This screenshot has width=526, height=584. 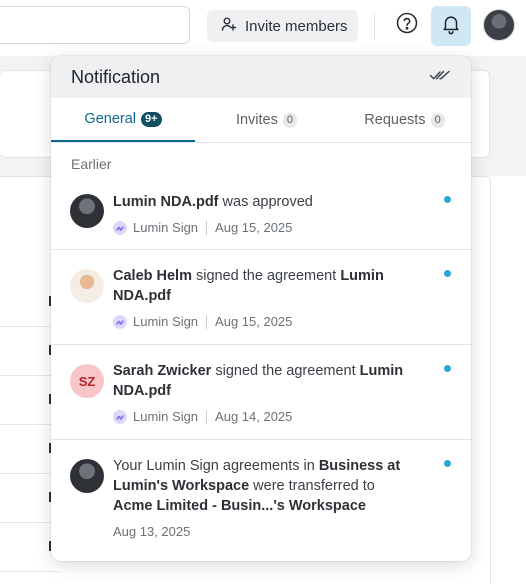 What do you see at coordinates (254, 416) in the screenshot?
I see `notification-date: Aug 14, 2025` at bounding box center [254, 416].